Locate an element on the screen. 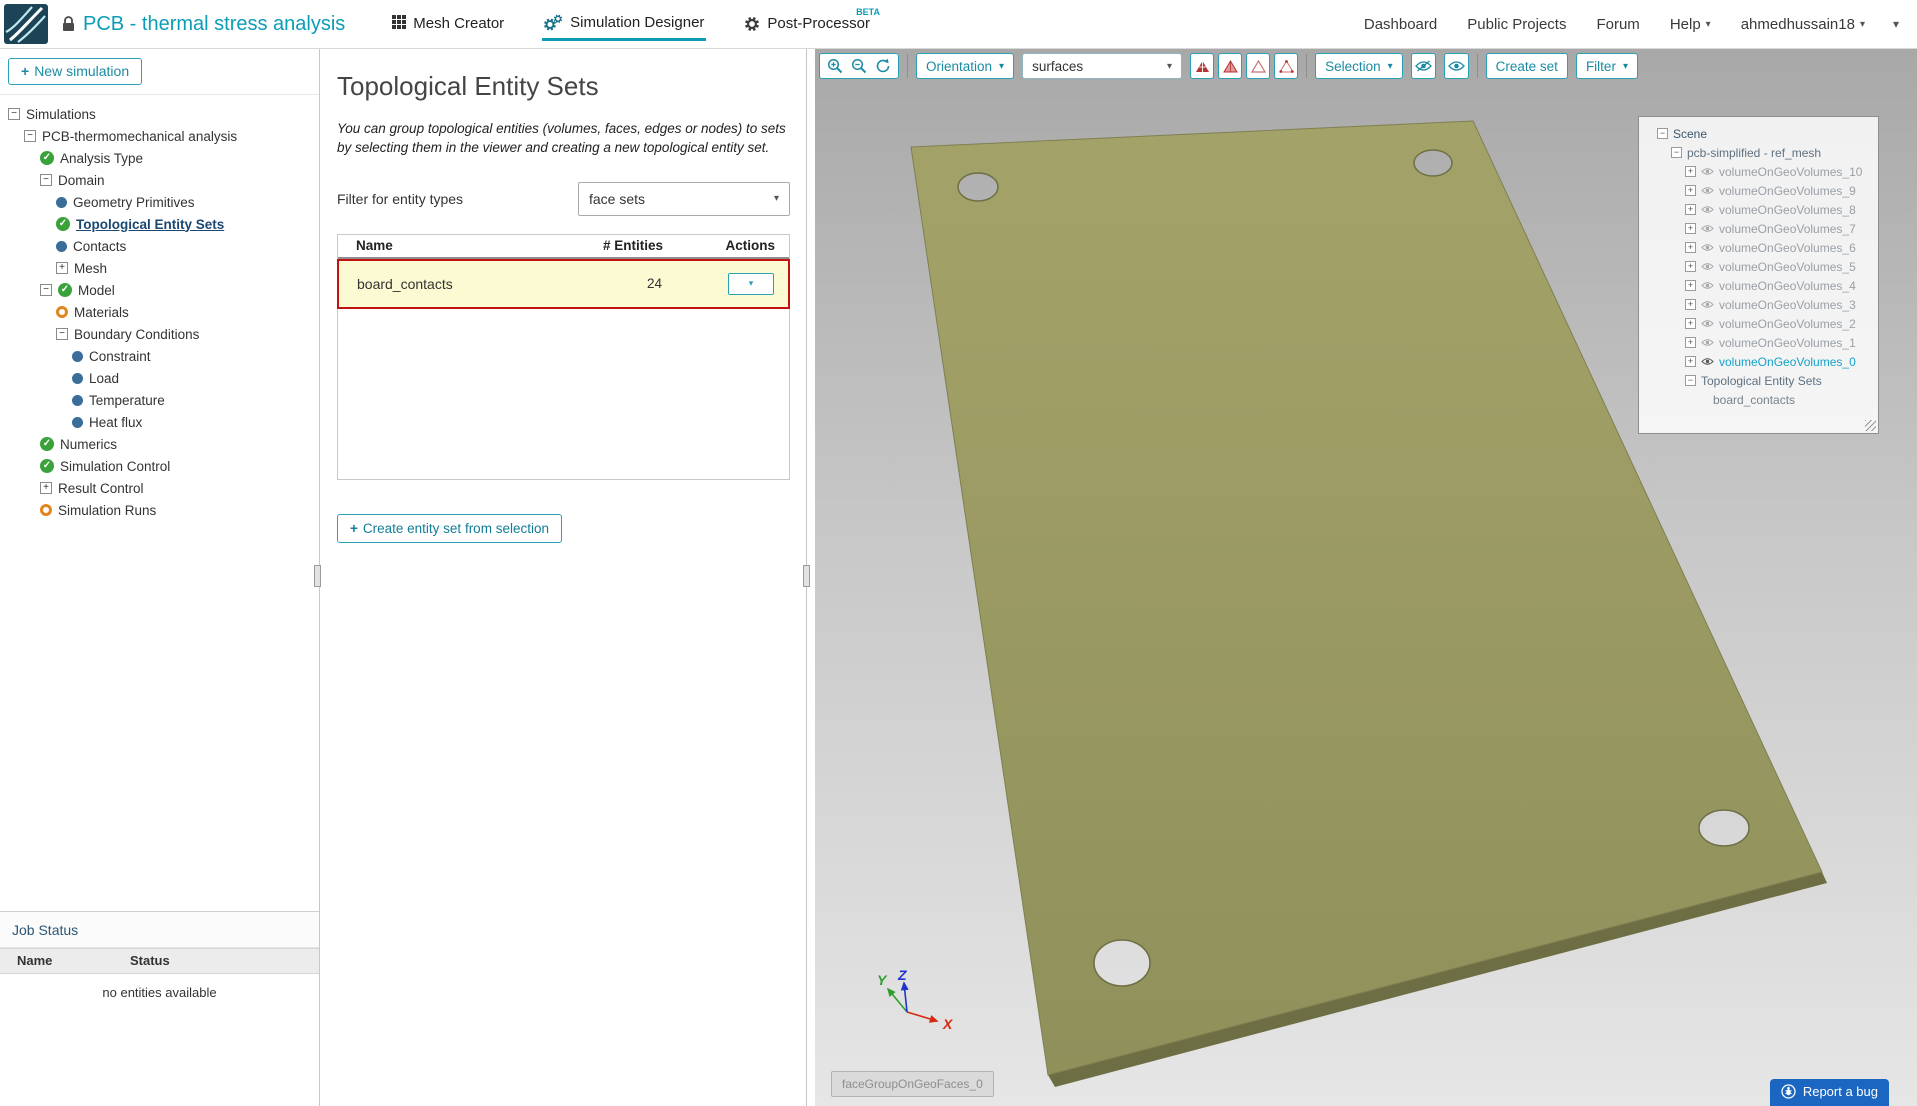 This screenshot has width=1917, height=1106. tree-item-heat-flux: Heat flux is located at coordinates (159, 422).